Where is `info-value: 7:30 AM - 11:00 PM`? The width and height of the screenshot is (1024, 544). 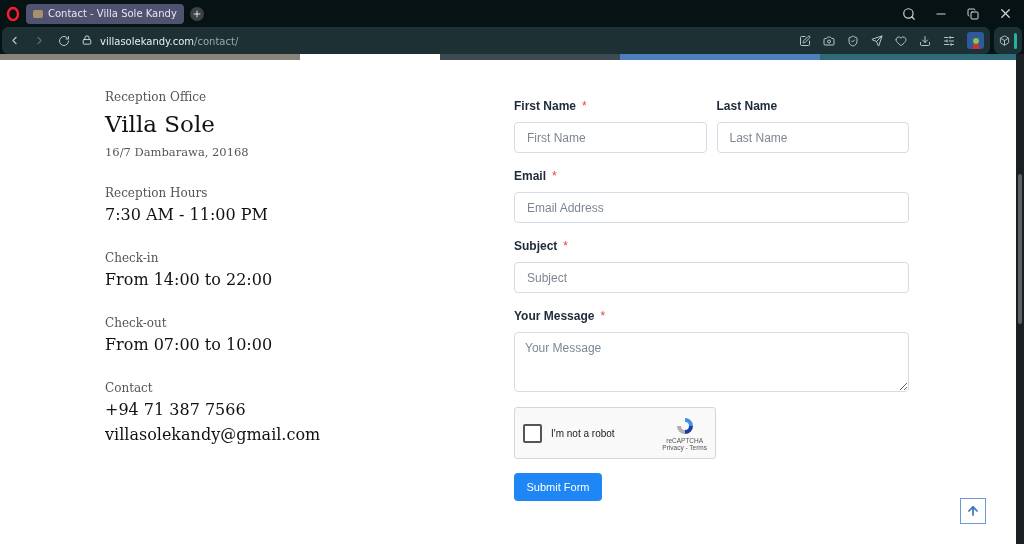
info-value: 7:30 AM - 11:00 PM is located at coordinates (187, 215).